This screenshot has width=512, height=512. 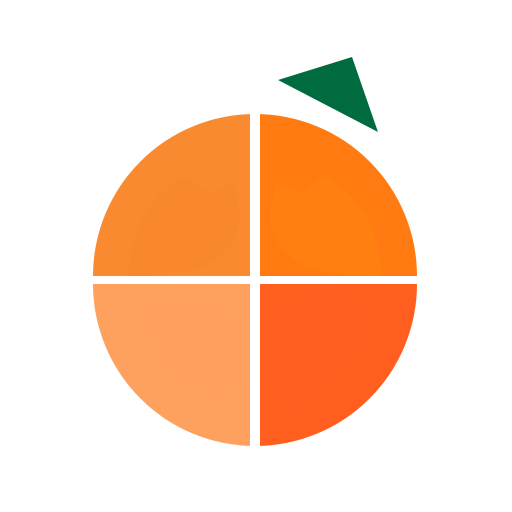 I want to click on horizontal-divider, so click(x=255, y=280).